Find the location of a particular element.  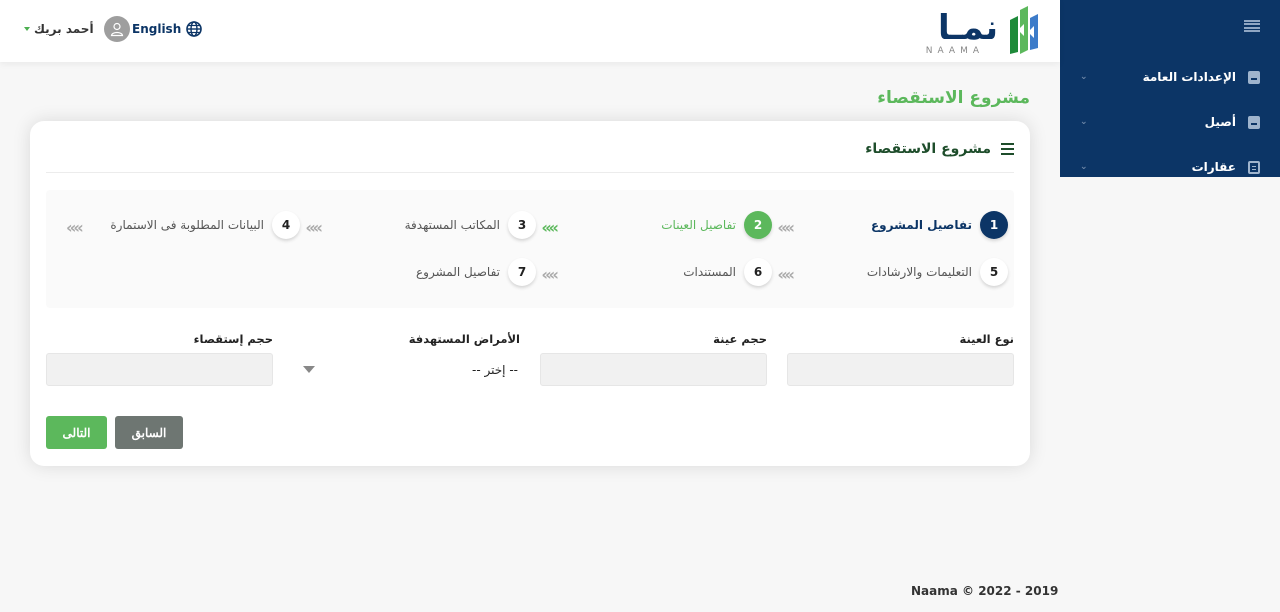

footer: Naama © 2022 - 2019 is located at coordinates (640, 591).